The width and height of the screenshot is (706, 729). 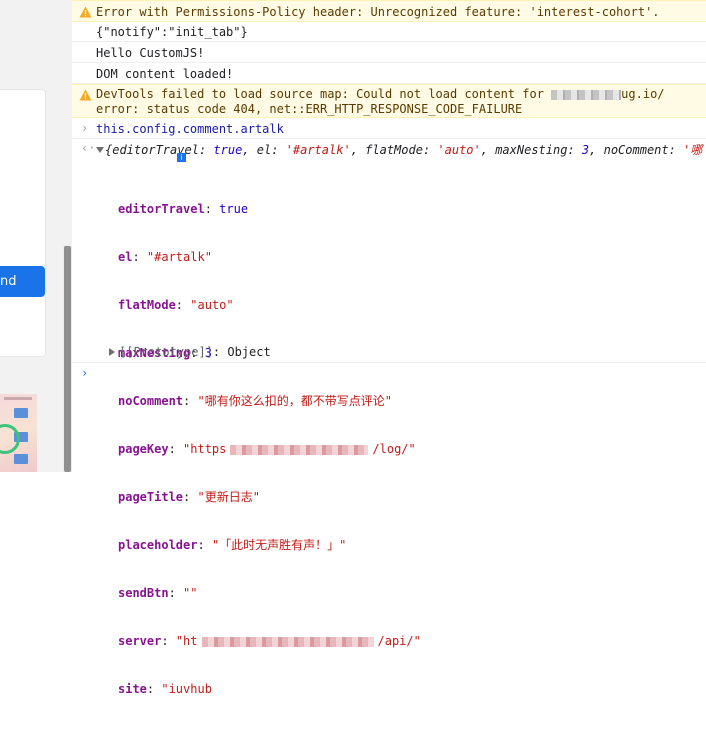 What do you see at coordinates (269, 257) in the screenshot?
I see `property-row: el: "#artalk"` at bounding box center [269, 257].